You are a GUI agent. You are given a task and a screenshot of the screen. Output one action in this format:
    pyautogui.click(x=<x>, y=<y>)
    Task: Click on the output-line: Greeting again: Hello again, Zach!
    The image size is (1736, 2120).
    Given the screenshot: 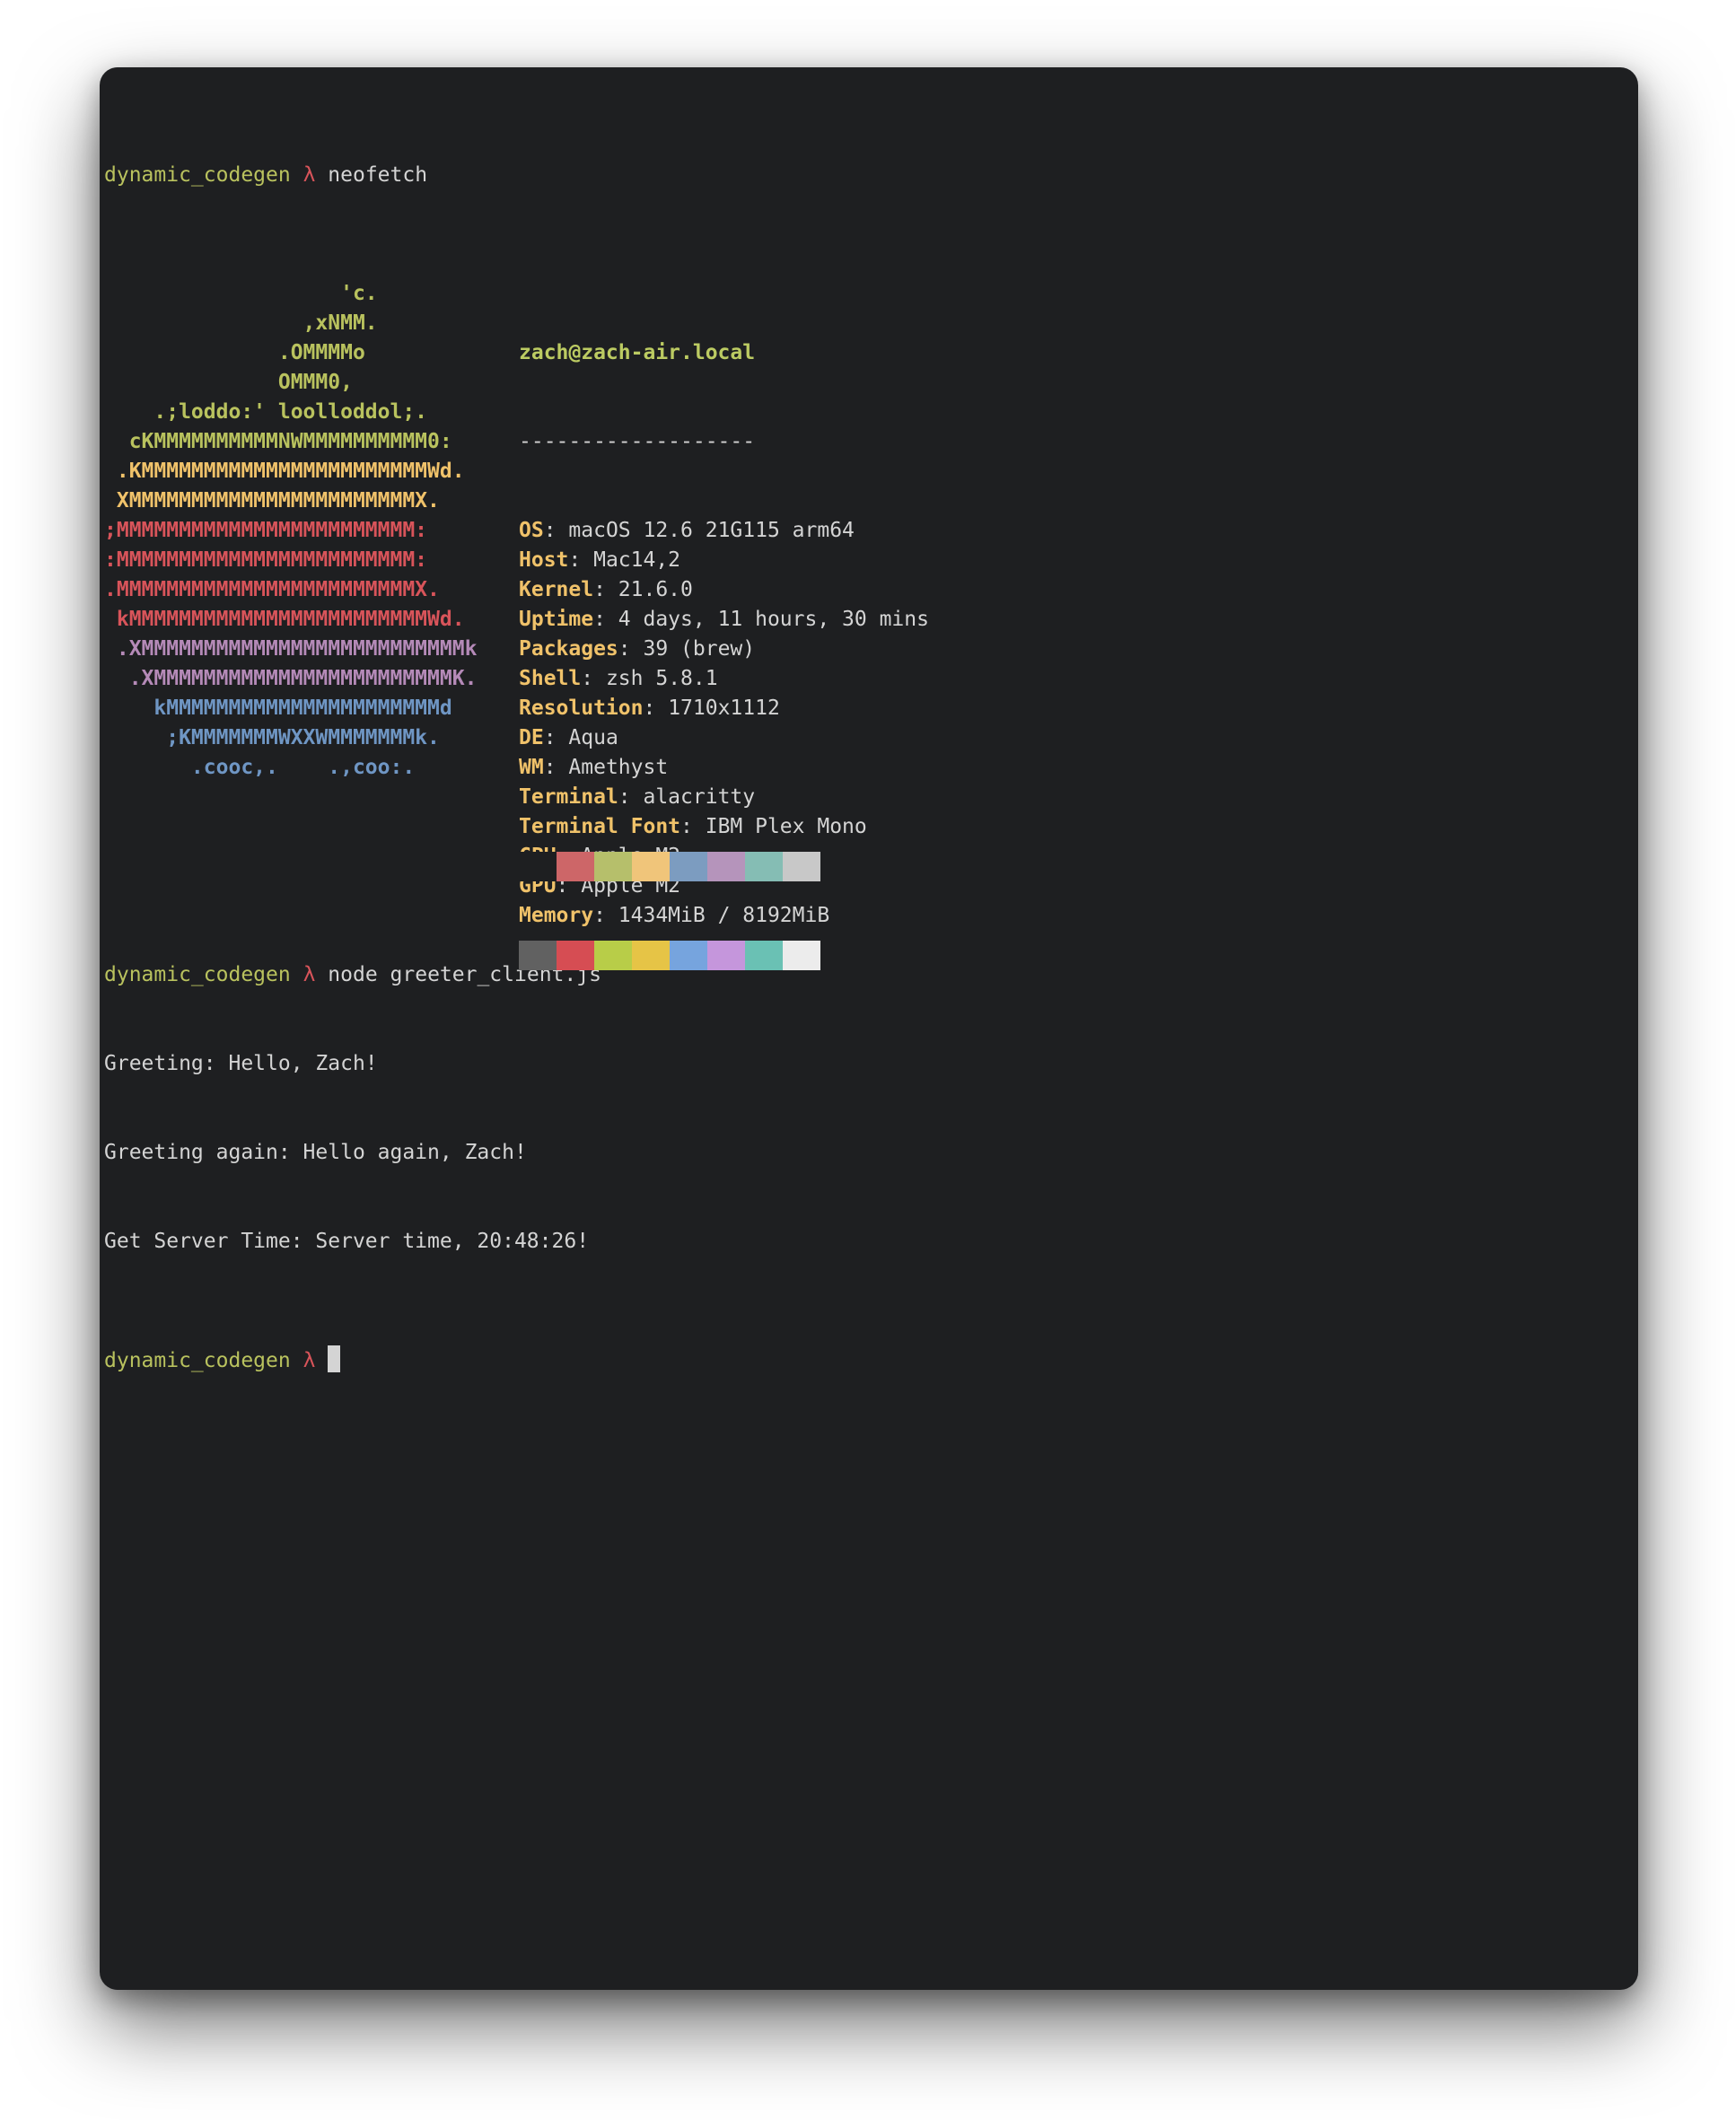 What is the action you would take?
    pyautogui.click(x=316, y=1152)
    